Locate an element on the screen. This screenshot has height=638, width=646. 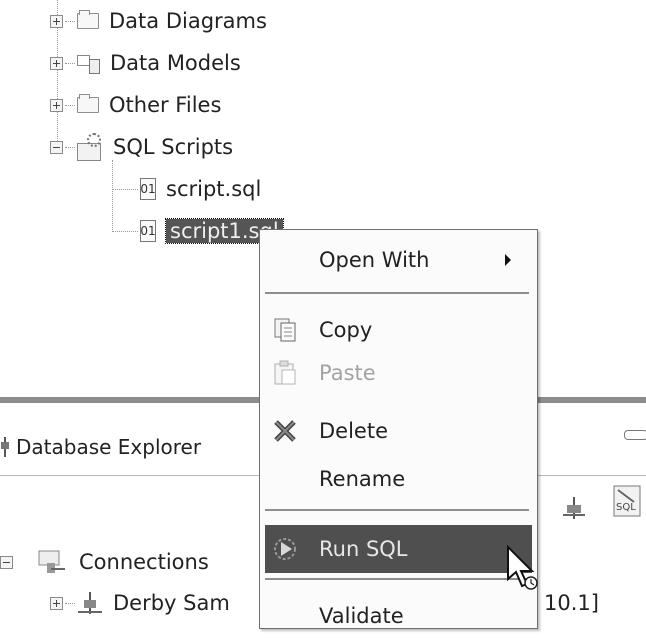
database-connection-icon is located at coordinates (90, 603).